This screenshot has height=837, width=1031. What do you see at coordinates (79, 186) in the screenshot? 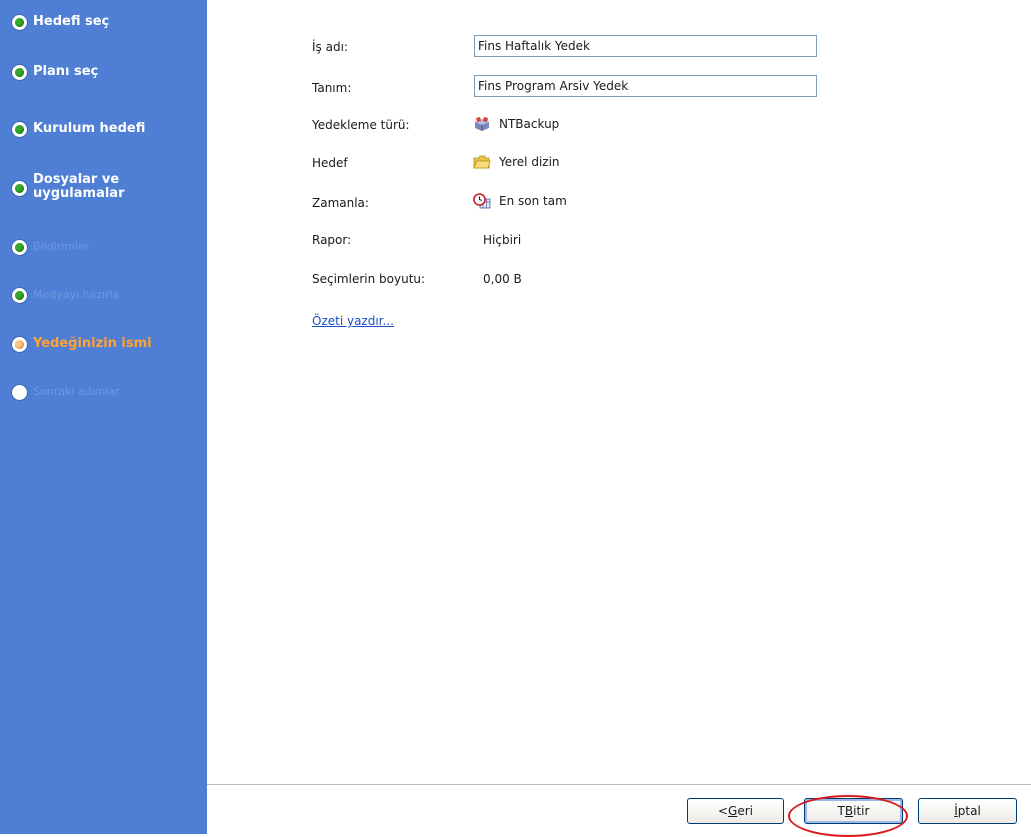
I see `step-label: Dosyalar ve uygulamalar` at bounding box center [79, 186].